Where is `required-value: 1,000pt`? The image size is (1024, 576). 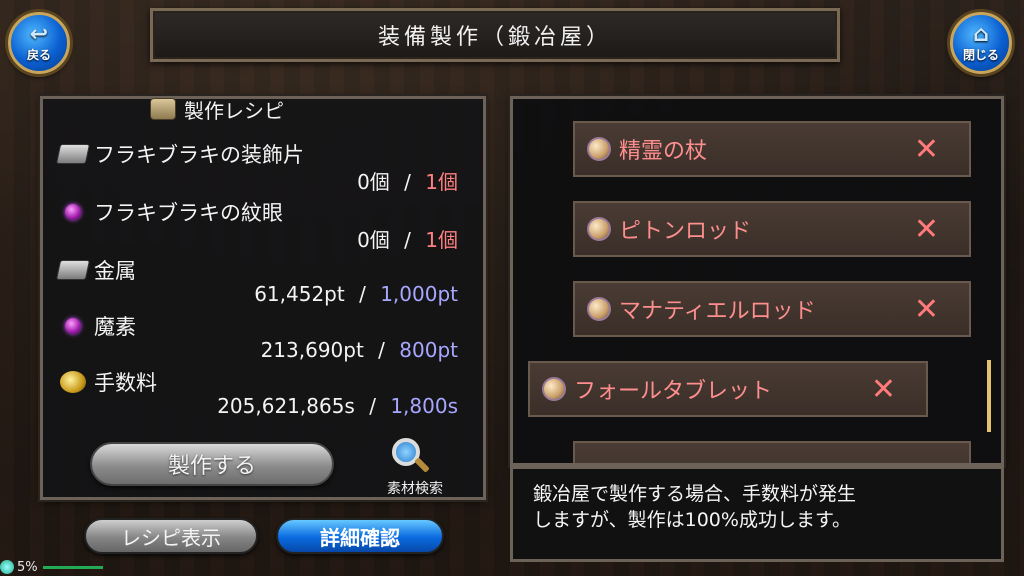 required-value: 1,000pt is located at coordinates (419, 294).